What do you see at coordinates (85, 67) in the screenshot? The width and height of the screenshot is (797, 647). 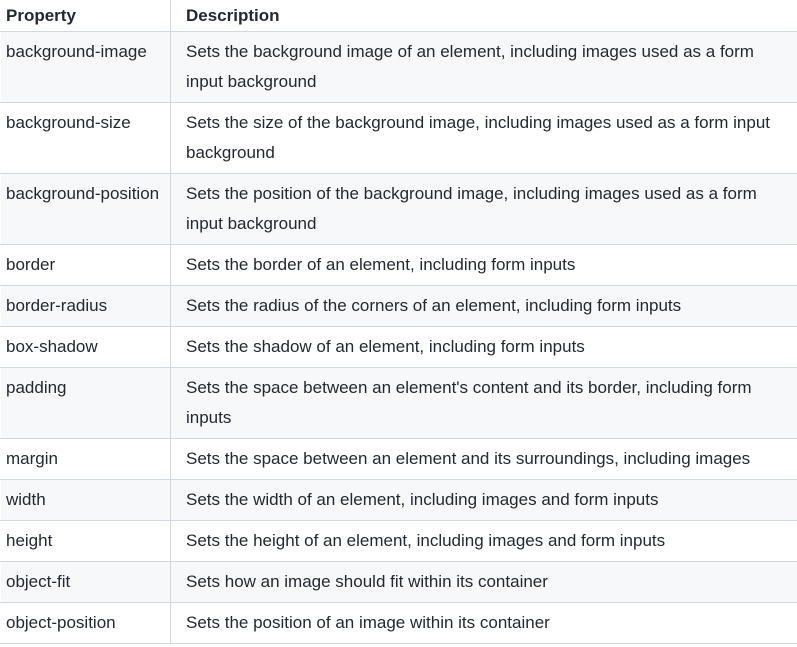 I see `property-cell: background-image` at bounding box center [85, 67].